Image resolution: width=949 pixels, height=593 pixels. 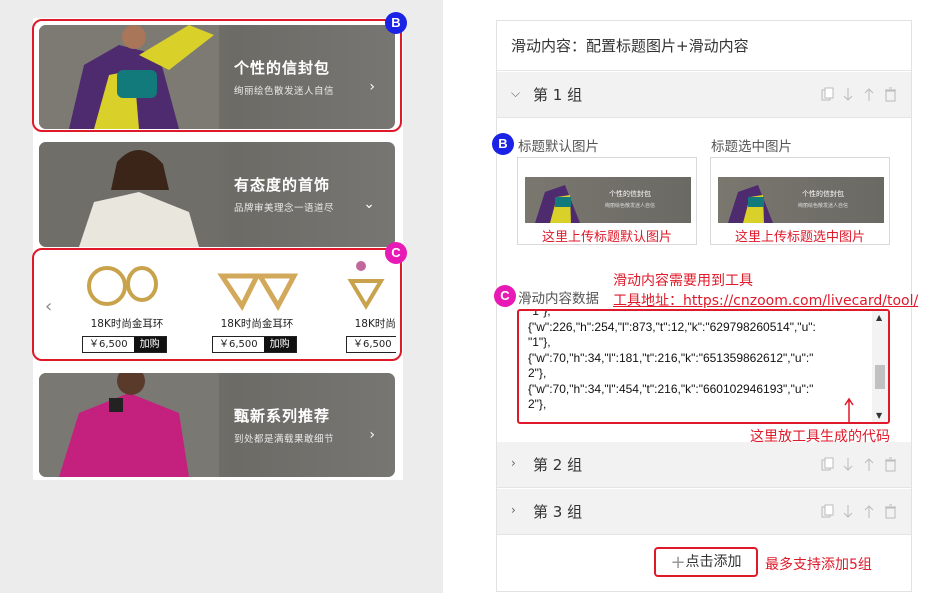 What do you see at coordinates (217, 304) in the screenshot?
I see `highlight-frame-c` at bounding box center [217, 304].